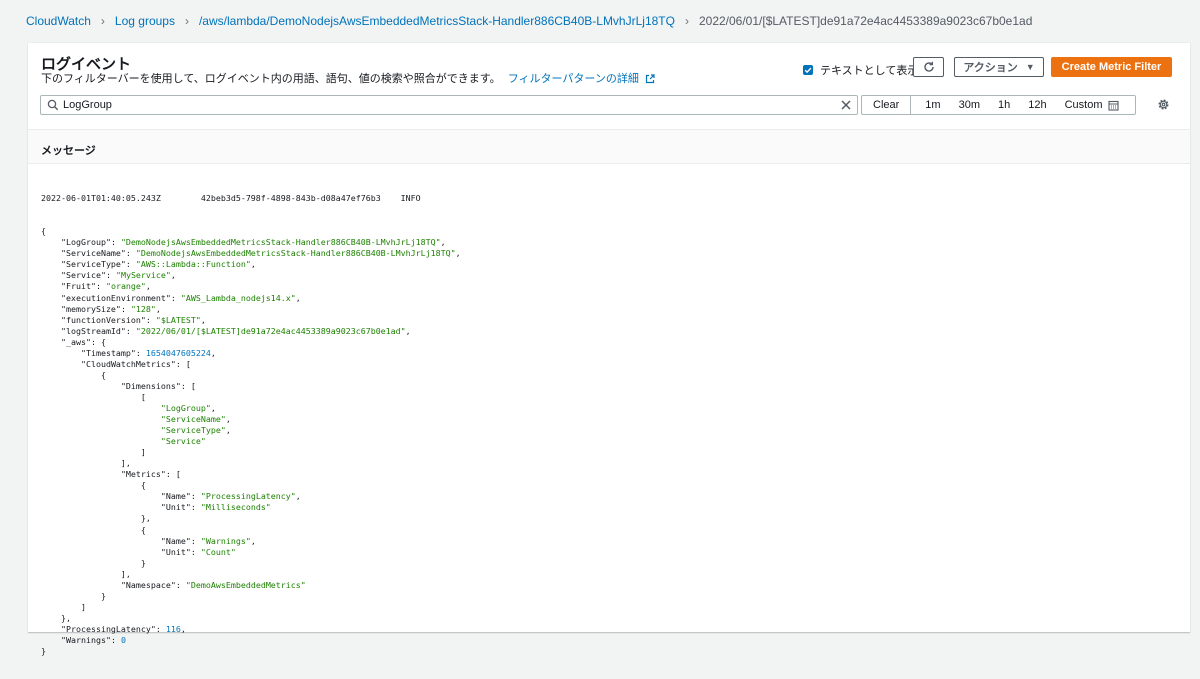  Describe the element at coordinates (969, 105) in the screenshot. I see `time-30m-button: 30m` at that location.